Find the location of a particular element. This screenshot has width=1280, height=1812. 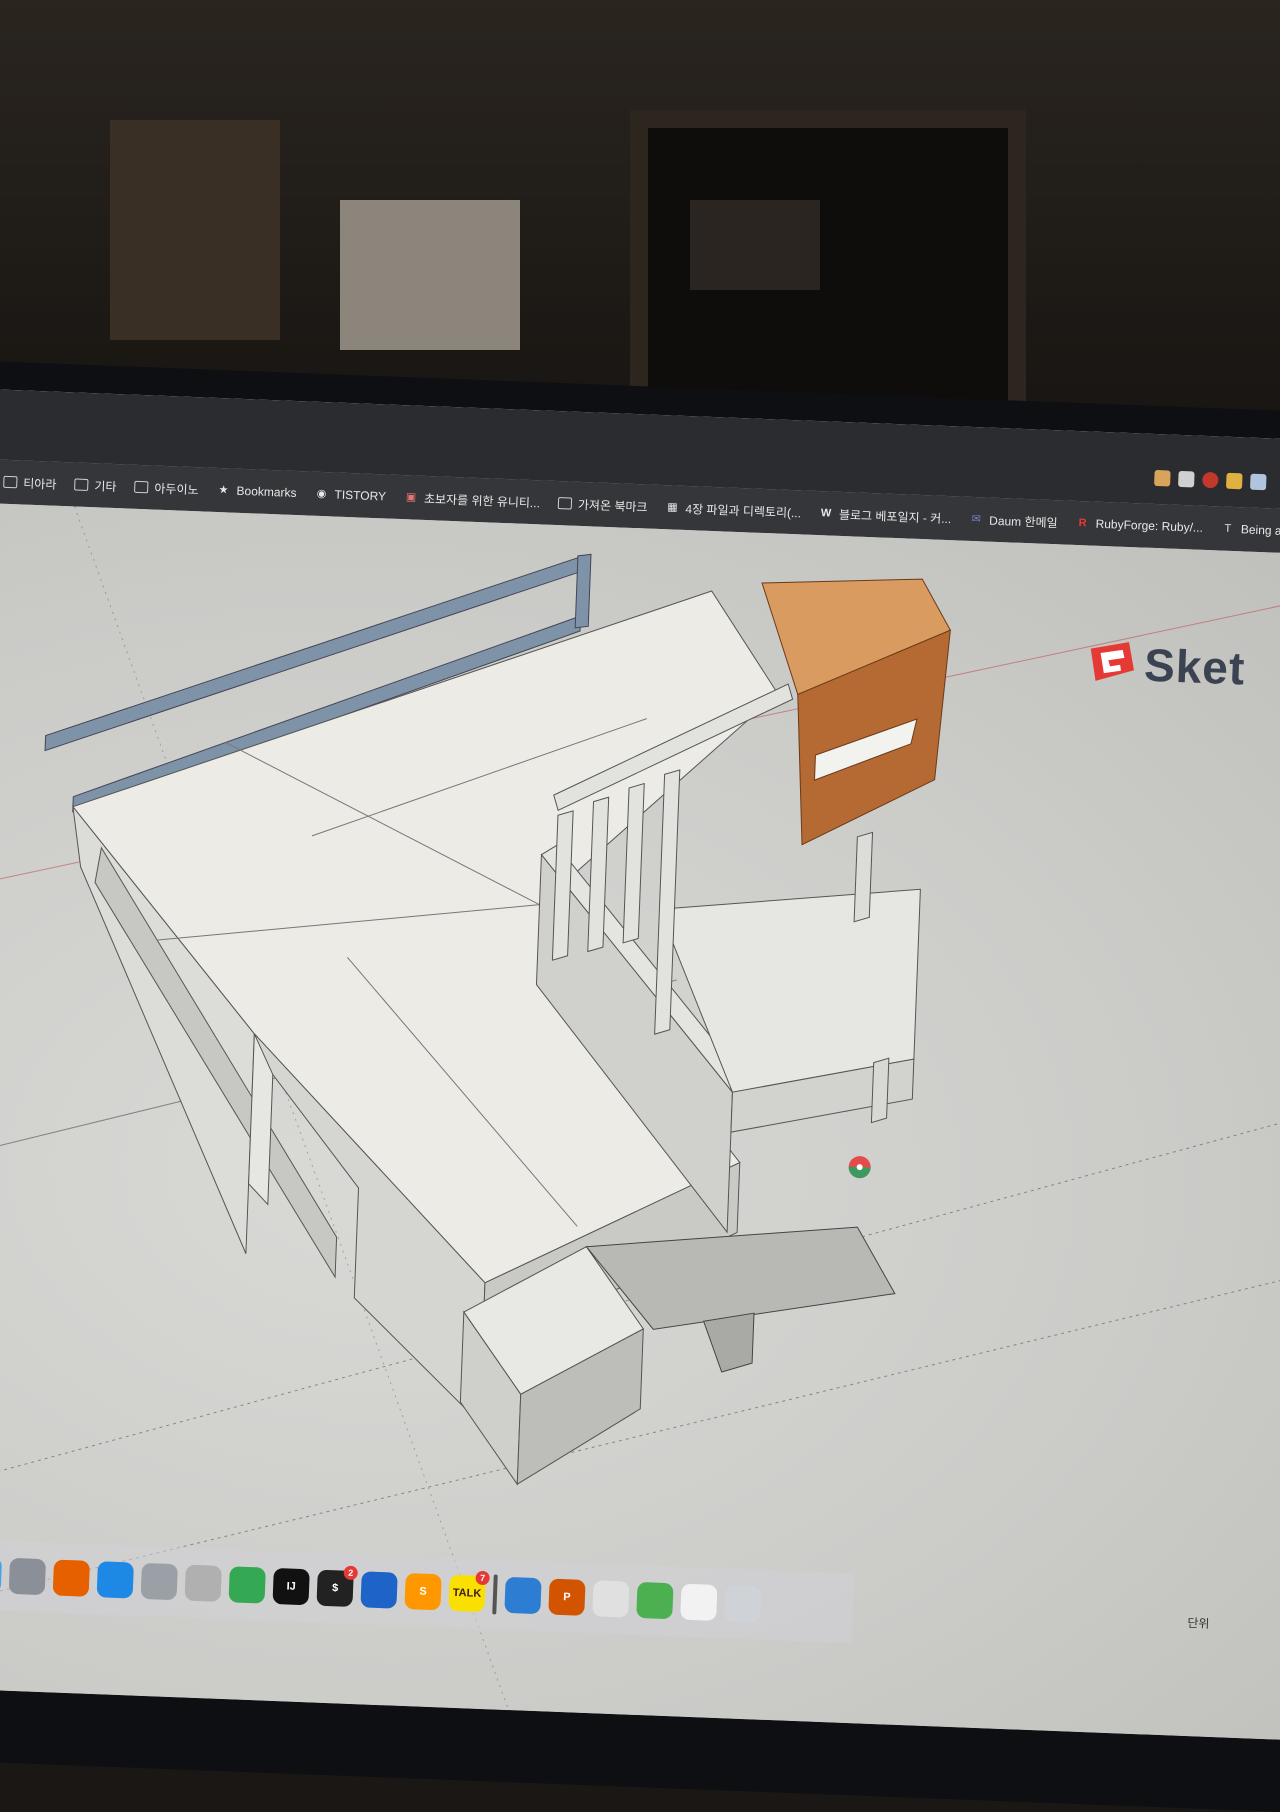

dock-app-document is located at coordinates (699, 1602).